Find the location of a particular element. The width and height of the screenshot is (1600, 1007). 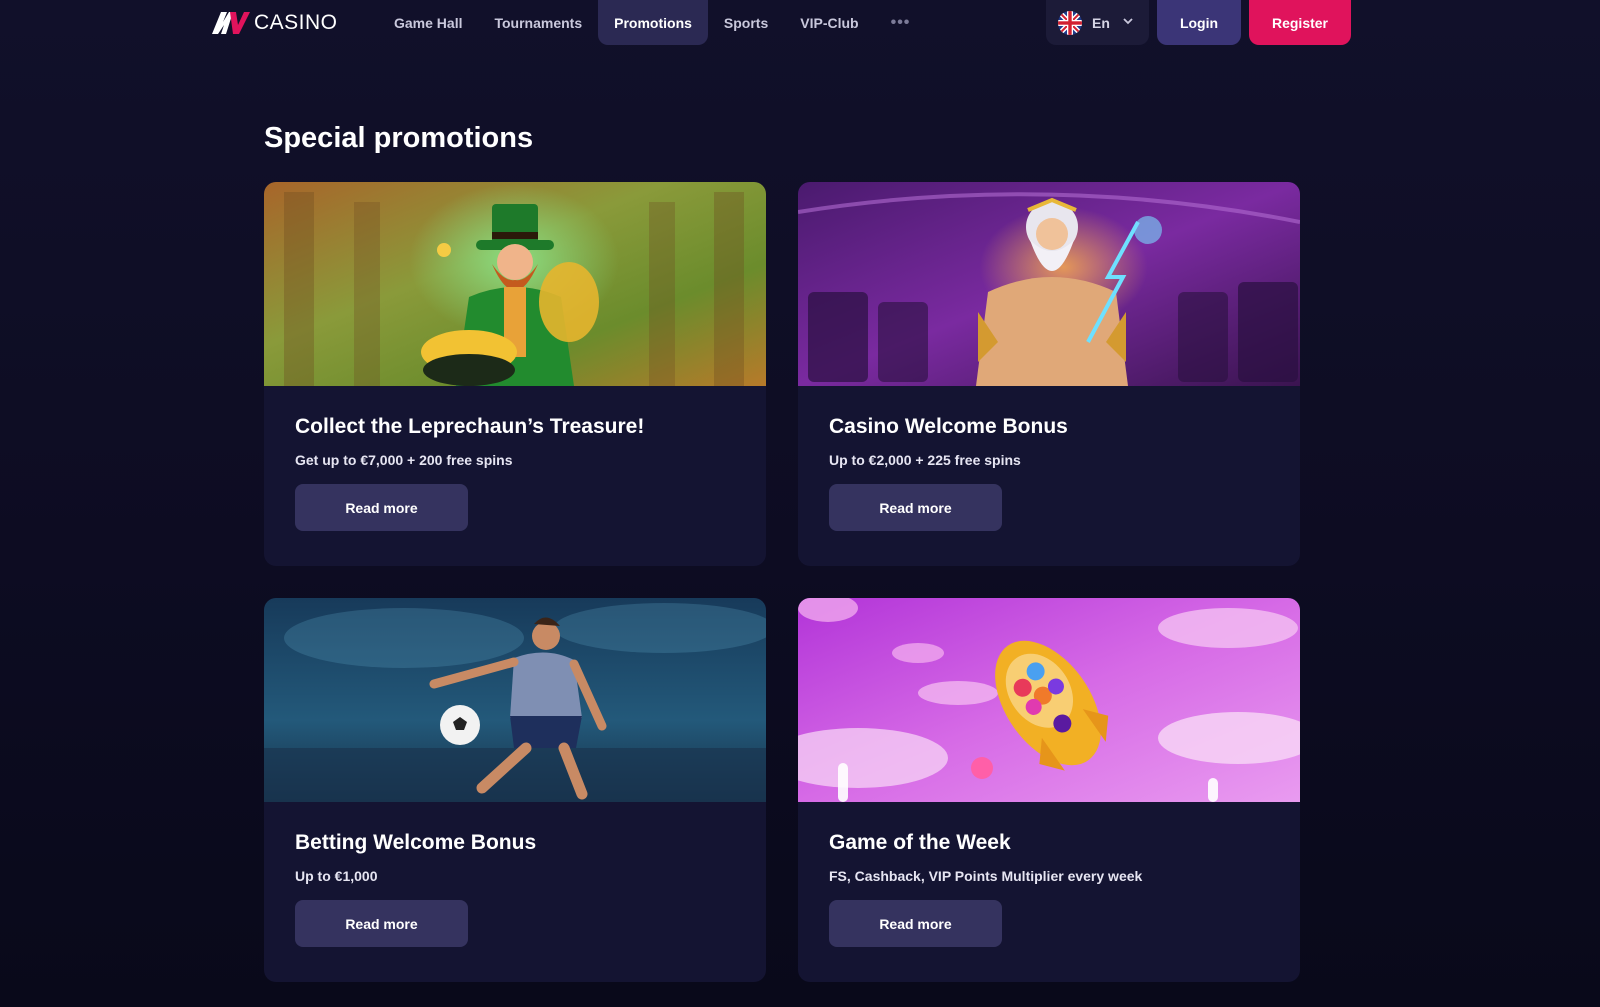

candy-rocket-image is located at coordinates (1049, 700).